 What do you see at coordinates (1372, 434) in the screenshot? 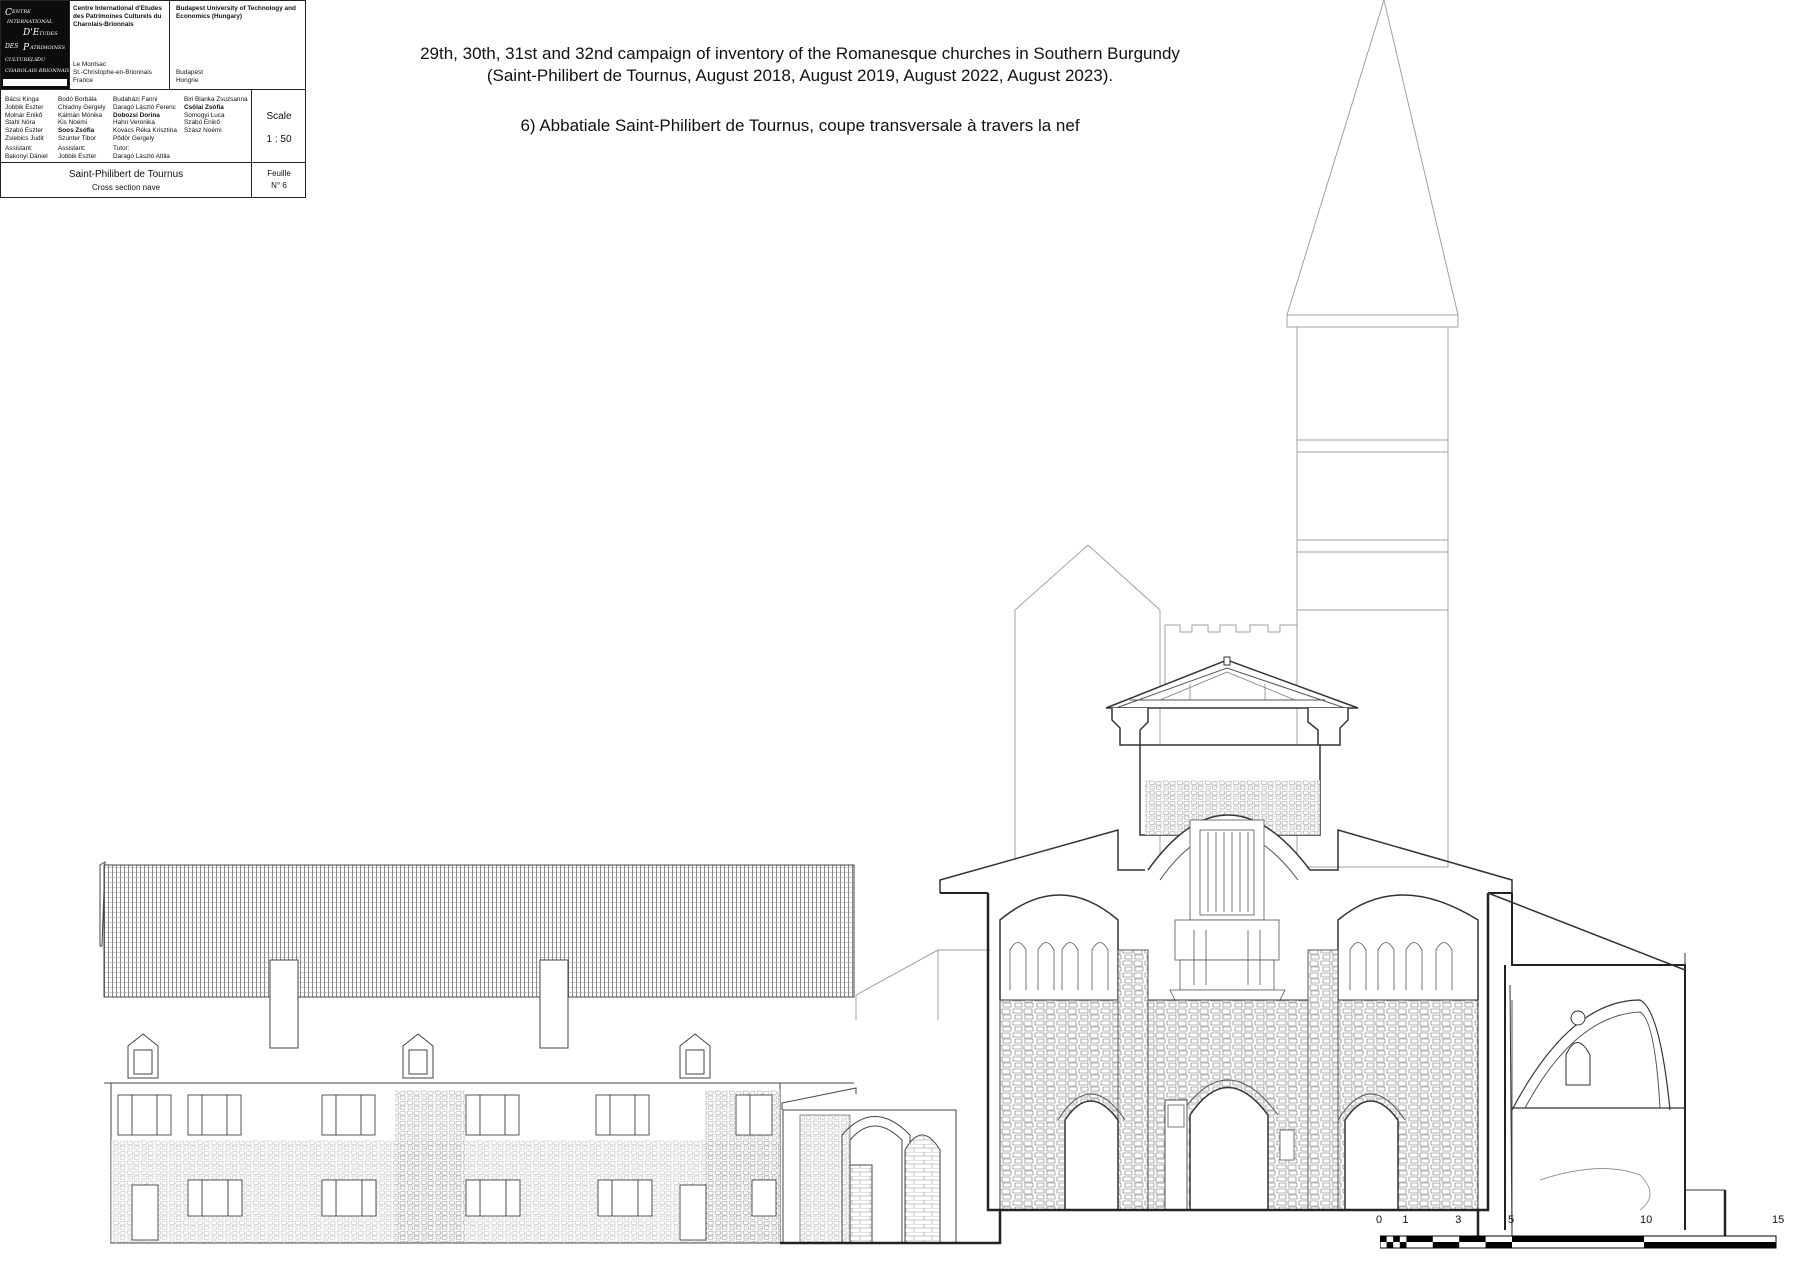
I see `bell-tower` at bounding box center [1372, 434].